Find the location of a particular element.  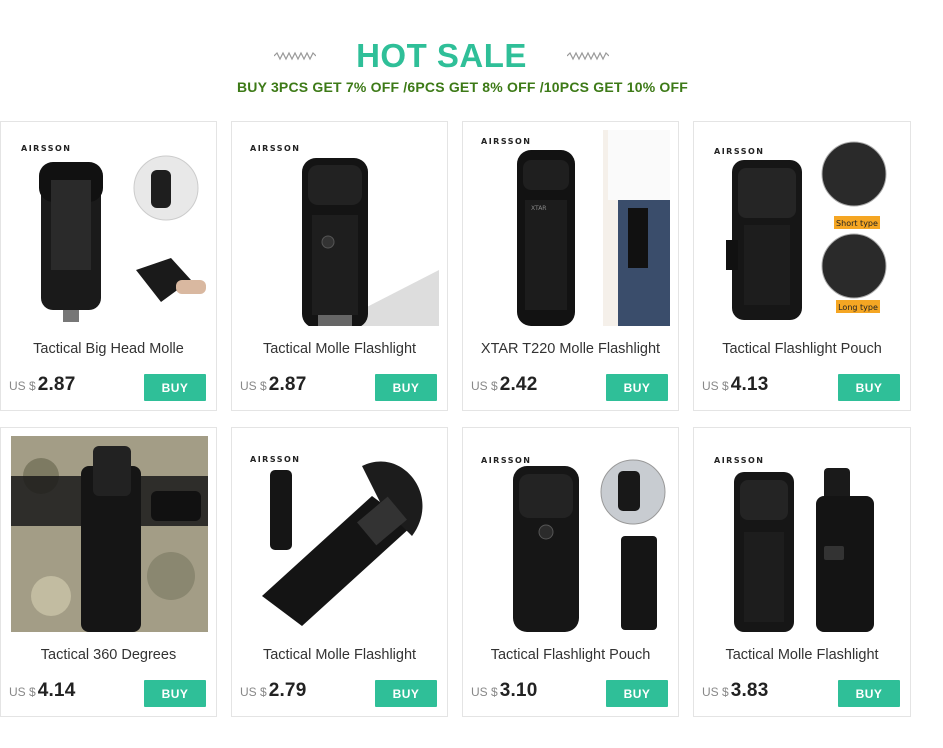

product-photo: AIRSSON is located at coordinates (113, 233).